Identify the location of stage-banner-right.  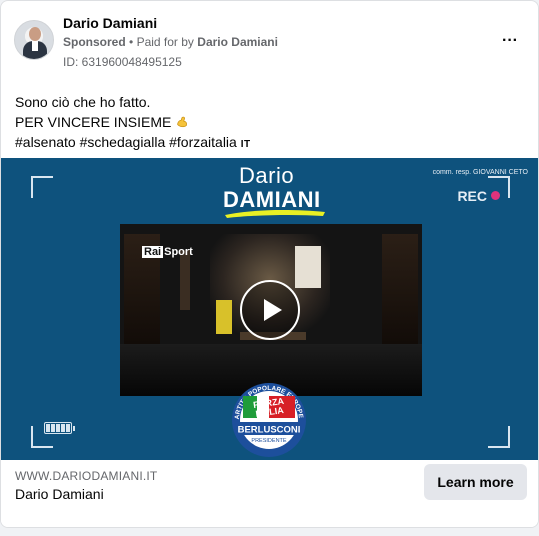
(308, 267).